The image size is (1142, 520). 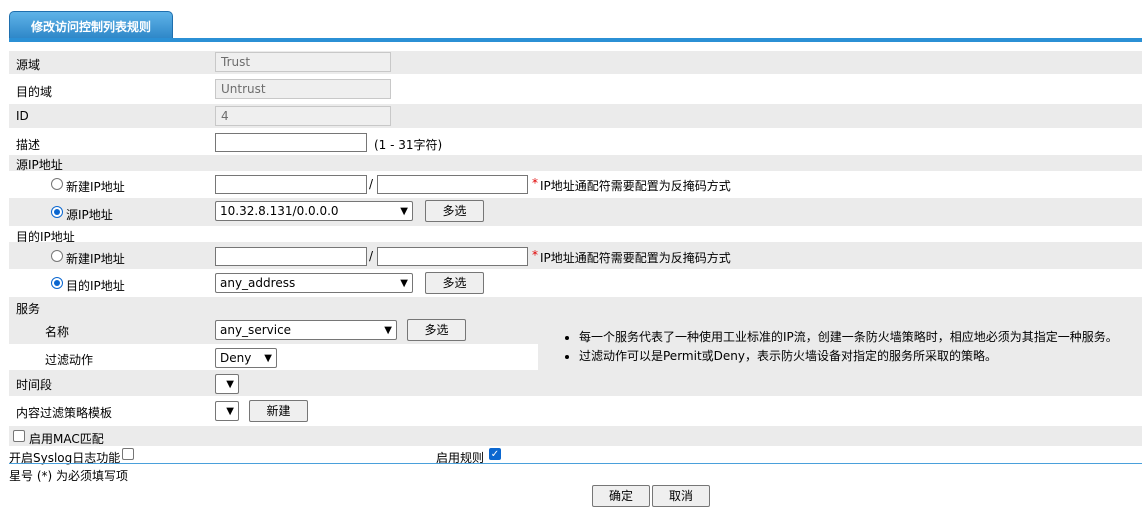 What do you see at coordinates (278, 411) in the screenshot?
I see `content-filter-new-button: 新建` at bounding box center [278, 411].